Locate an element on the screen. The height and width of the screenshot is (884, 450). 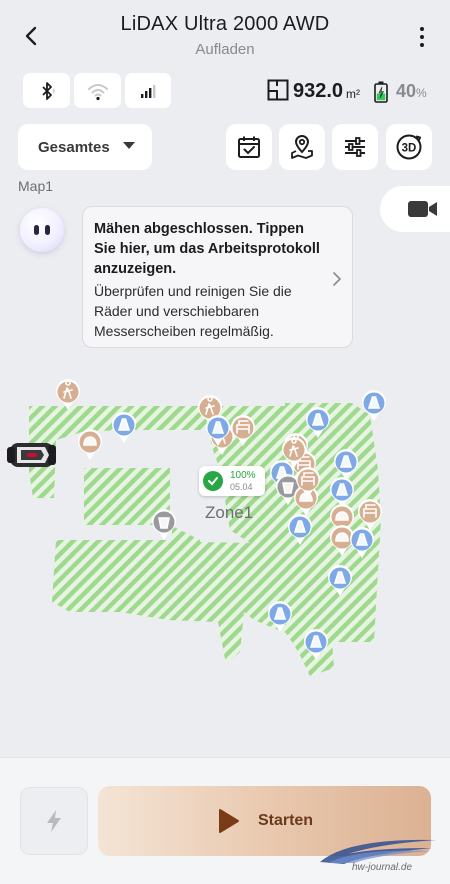
wifi-status is located at coordinates (97, 90).